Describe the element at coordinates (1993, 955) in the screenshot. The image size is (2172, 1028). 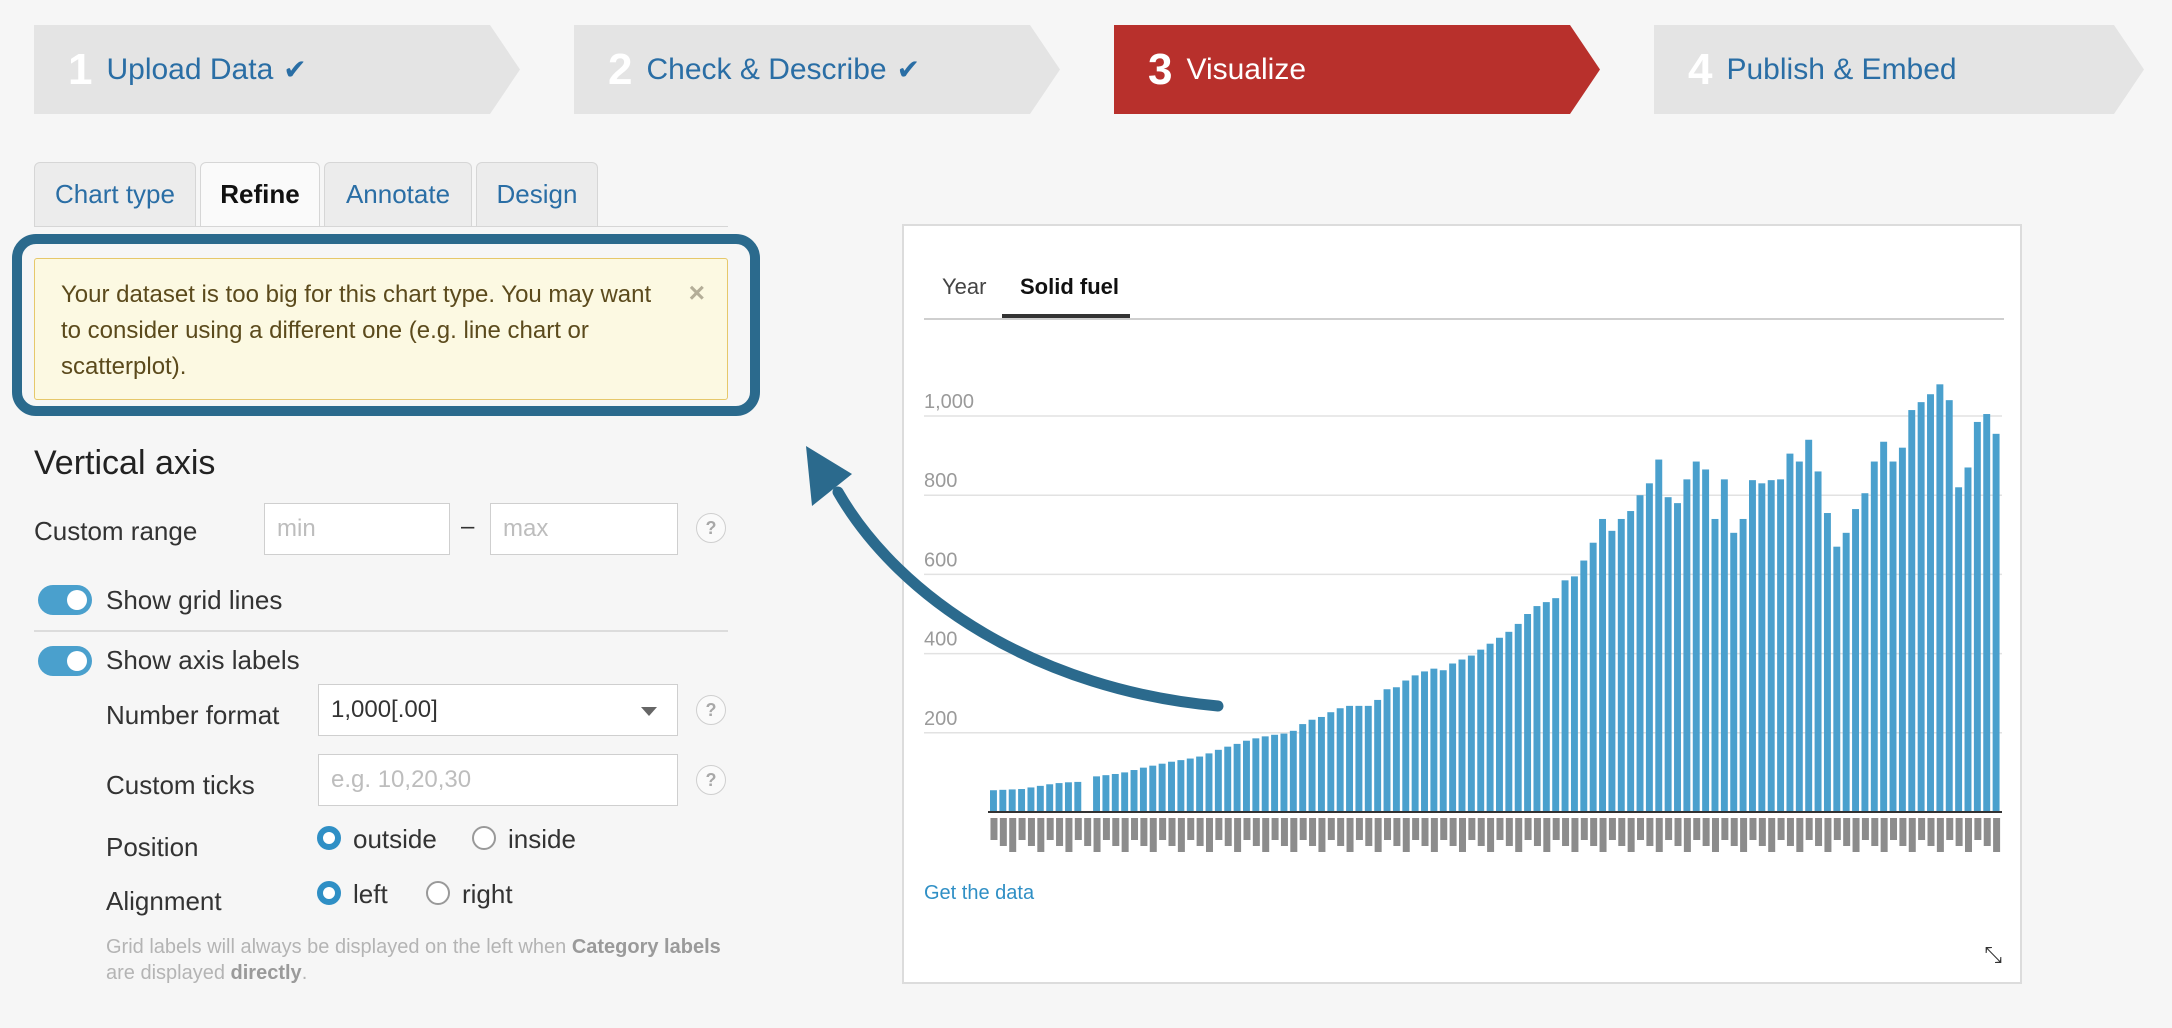
I see `resize-icon: ⤡` at that location.